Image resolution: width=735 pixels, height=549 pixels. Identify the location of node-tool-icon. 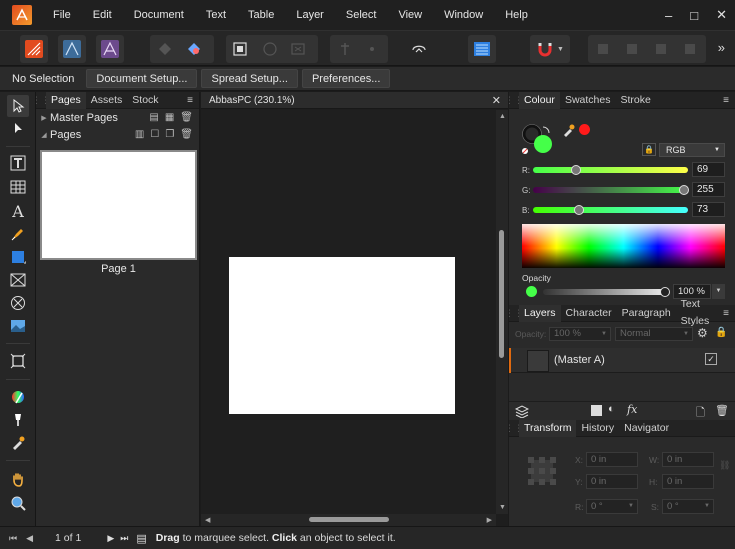
(18, 128).